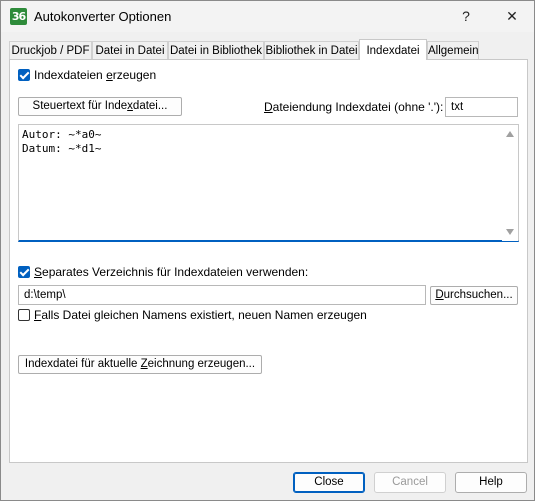 This screenshot has height=501, width=535. What do you see at coordinates (95, 75) in the screenshot?
I see `create-index-label: Indexdateien erzeugen` at bounding box center [95, 75].